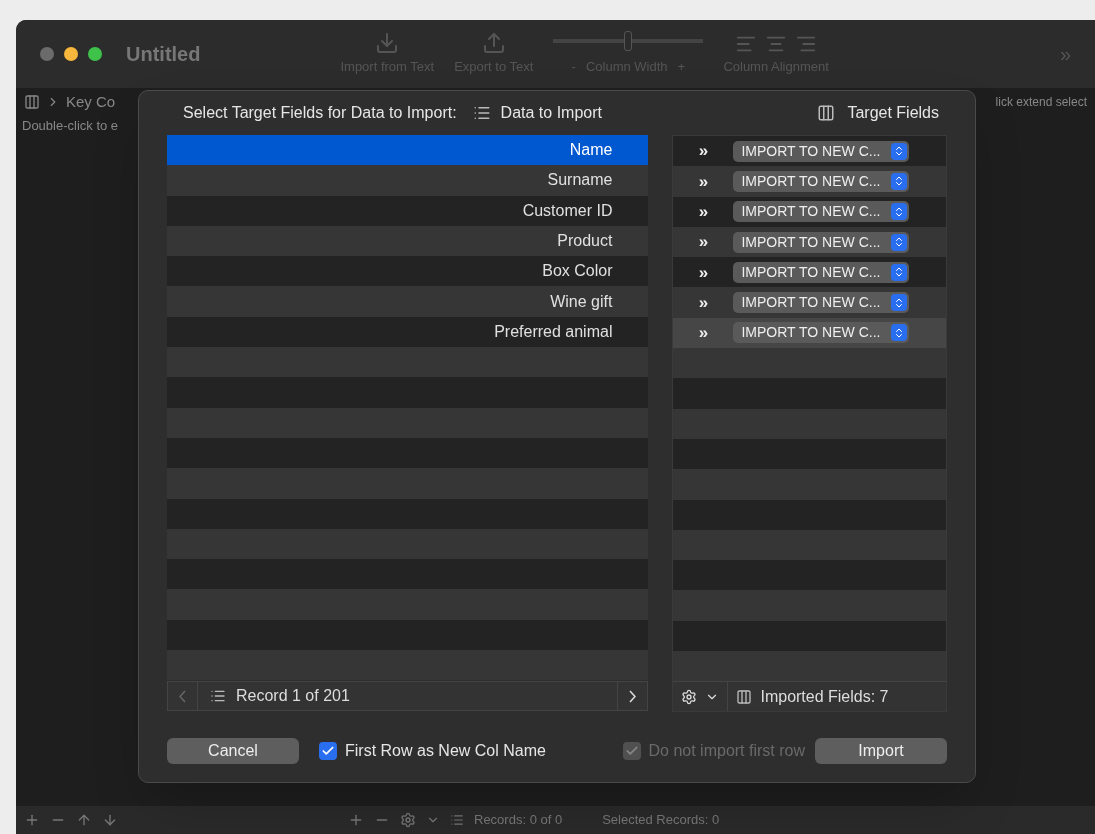  I want to click on checkbox-label: Do not import first row, so click(726, 751).